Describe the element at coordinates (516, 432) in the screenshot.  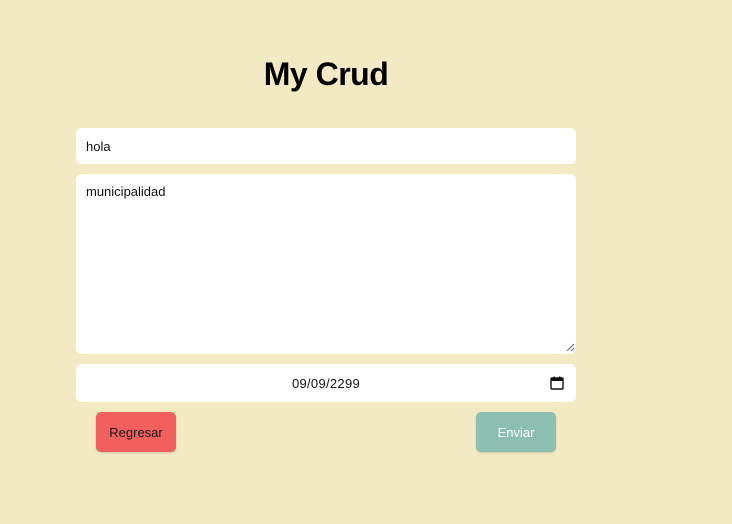
I see `submit-button: Enviar` at that location.